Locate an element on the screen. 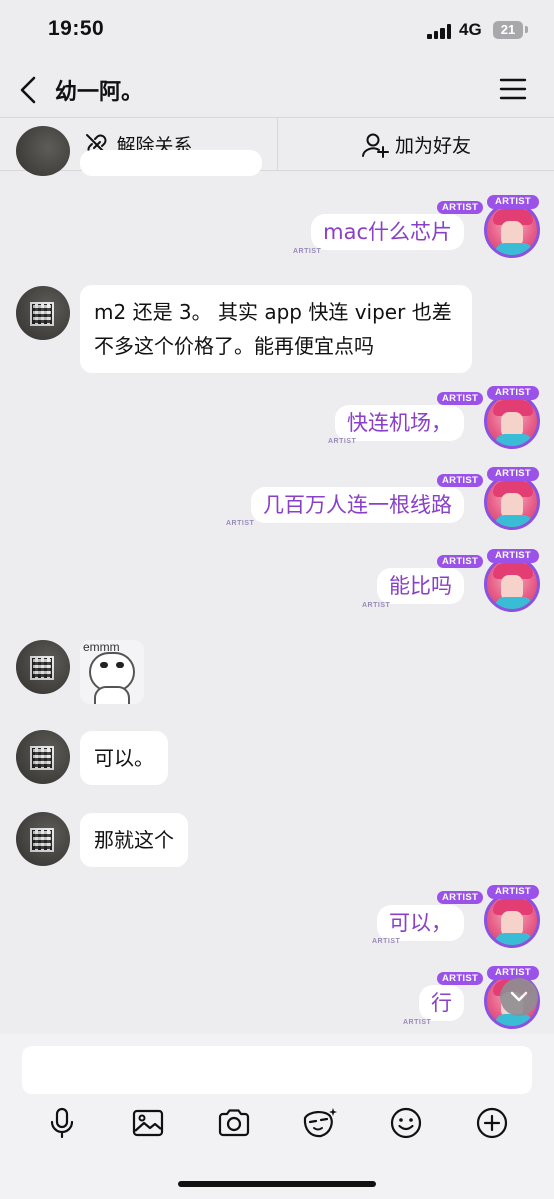 This screenshot has width=554, height=1199. emoji-button is located at coordinates (406, 1123).